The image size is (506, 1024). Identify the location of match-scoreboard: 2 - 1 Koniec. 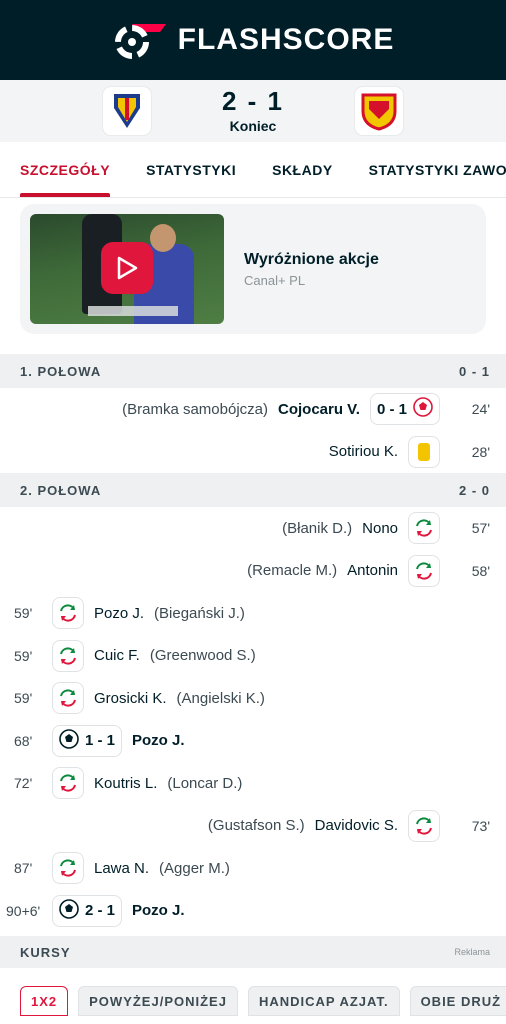
(253, 111).